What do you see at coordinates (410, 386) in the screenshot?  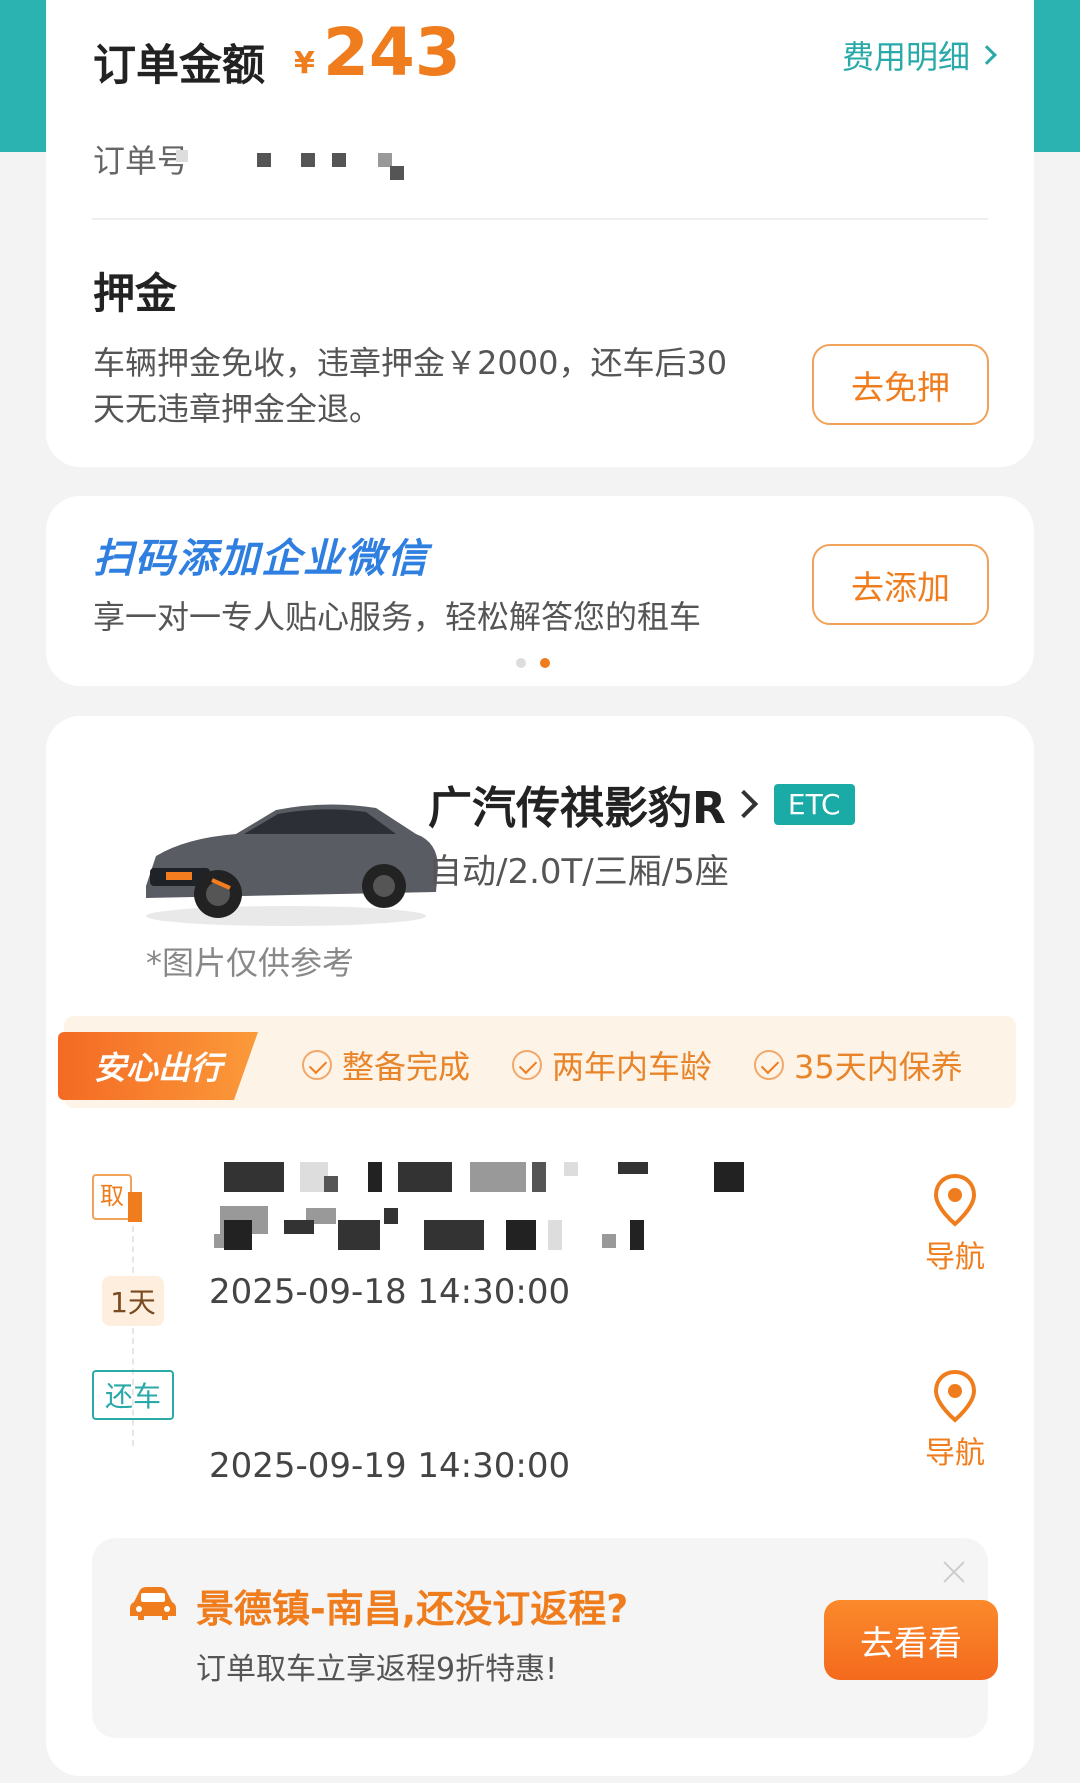 I see `deposit-description: 车辆押金免收，违章押金￥2000，还车后30天无违章押金全退。` at bounding box center [410, 386].